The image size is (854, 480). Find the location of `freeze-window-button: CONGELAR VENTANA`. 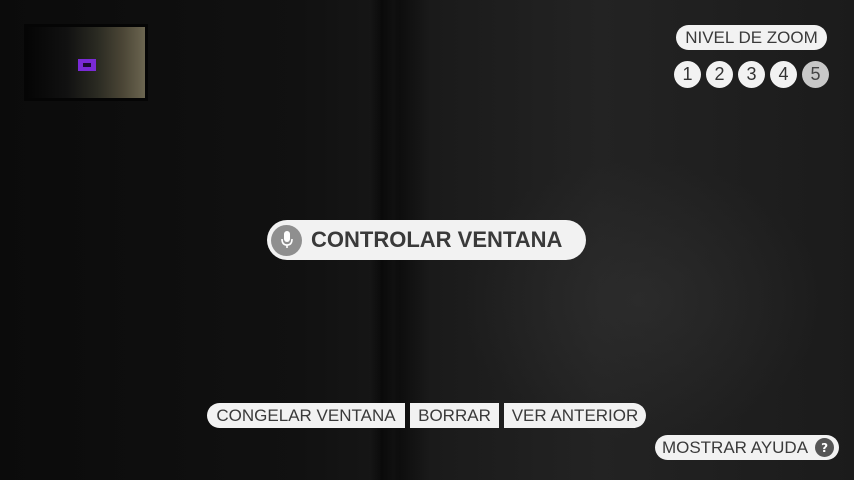

freeze-window-button: CONGELAR VENTANA is located at coordinates (306, 415).